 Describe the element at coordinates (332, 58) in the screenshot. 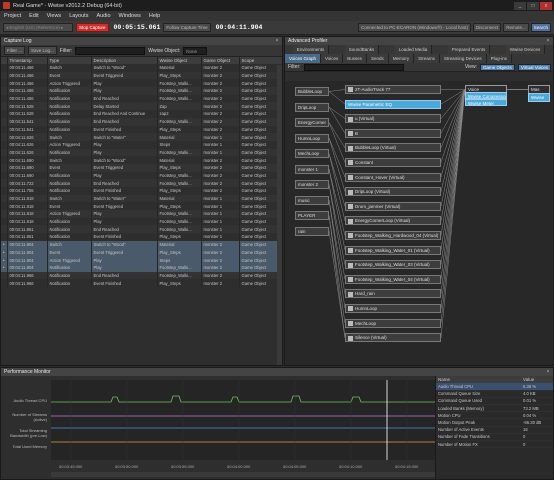

I see `tab-voices: Voices` at that location.